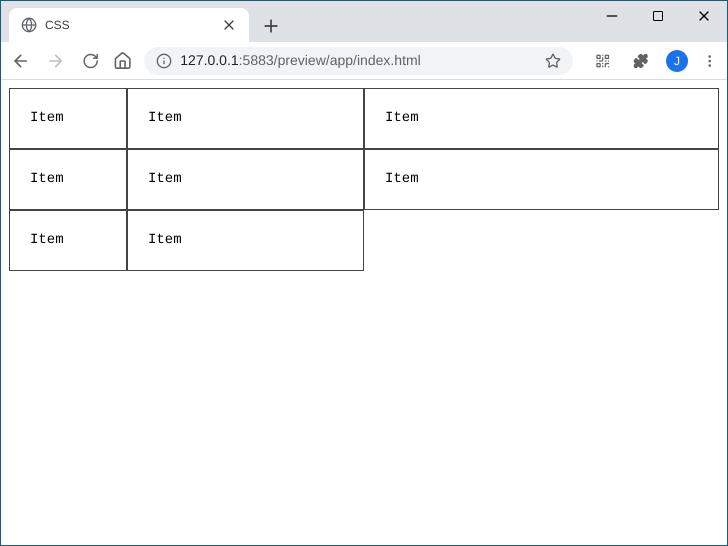  I want to click on bookmark-star-icon, so click(553, 60).